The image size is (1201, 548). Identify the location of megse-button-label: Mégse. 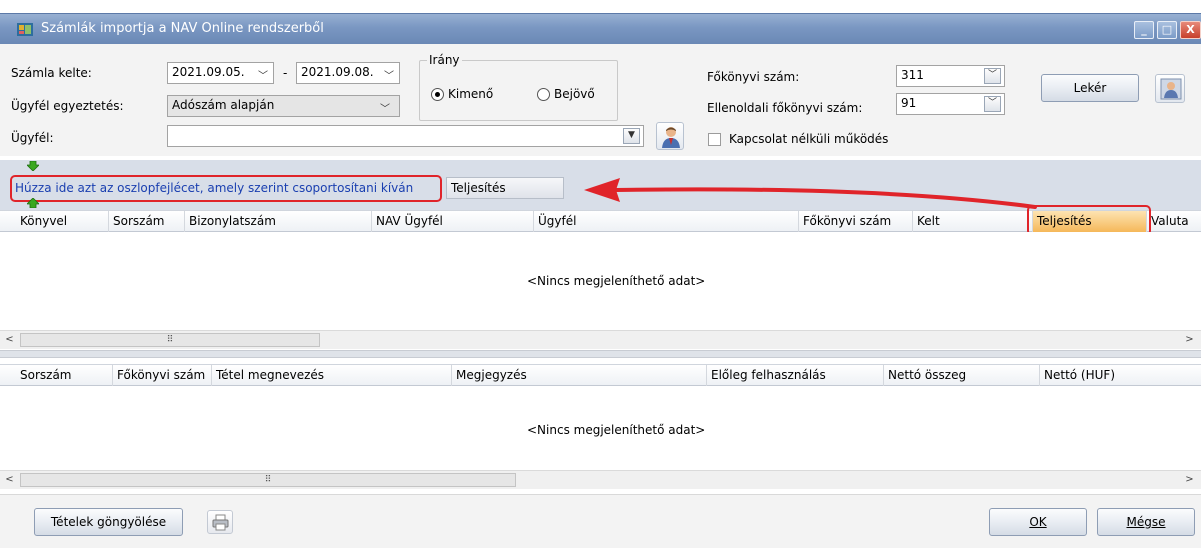
(1146, 522).